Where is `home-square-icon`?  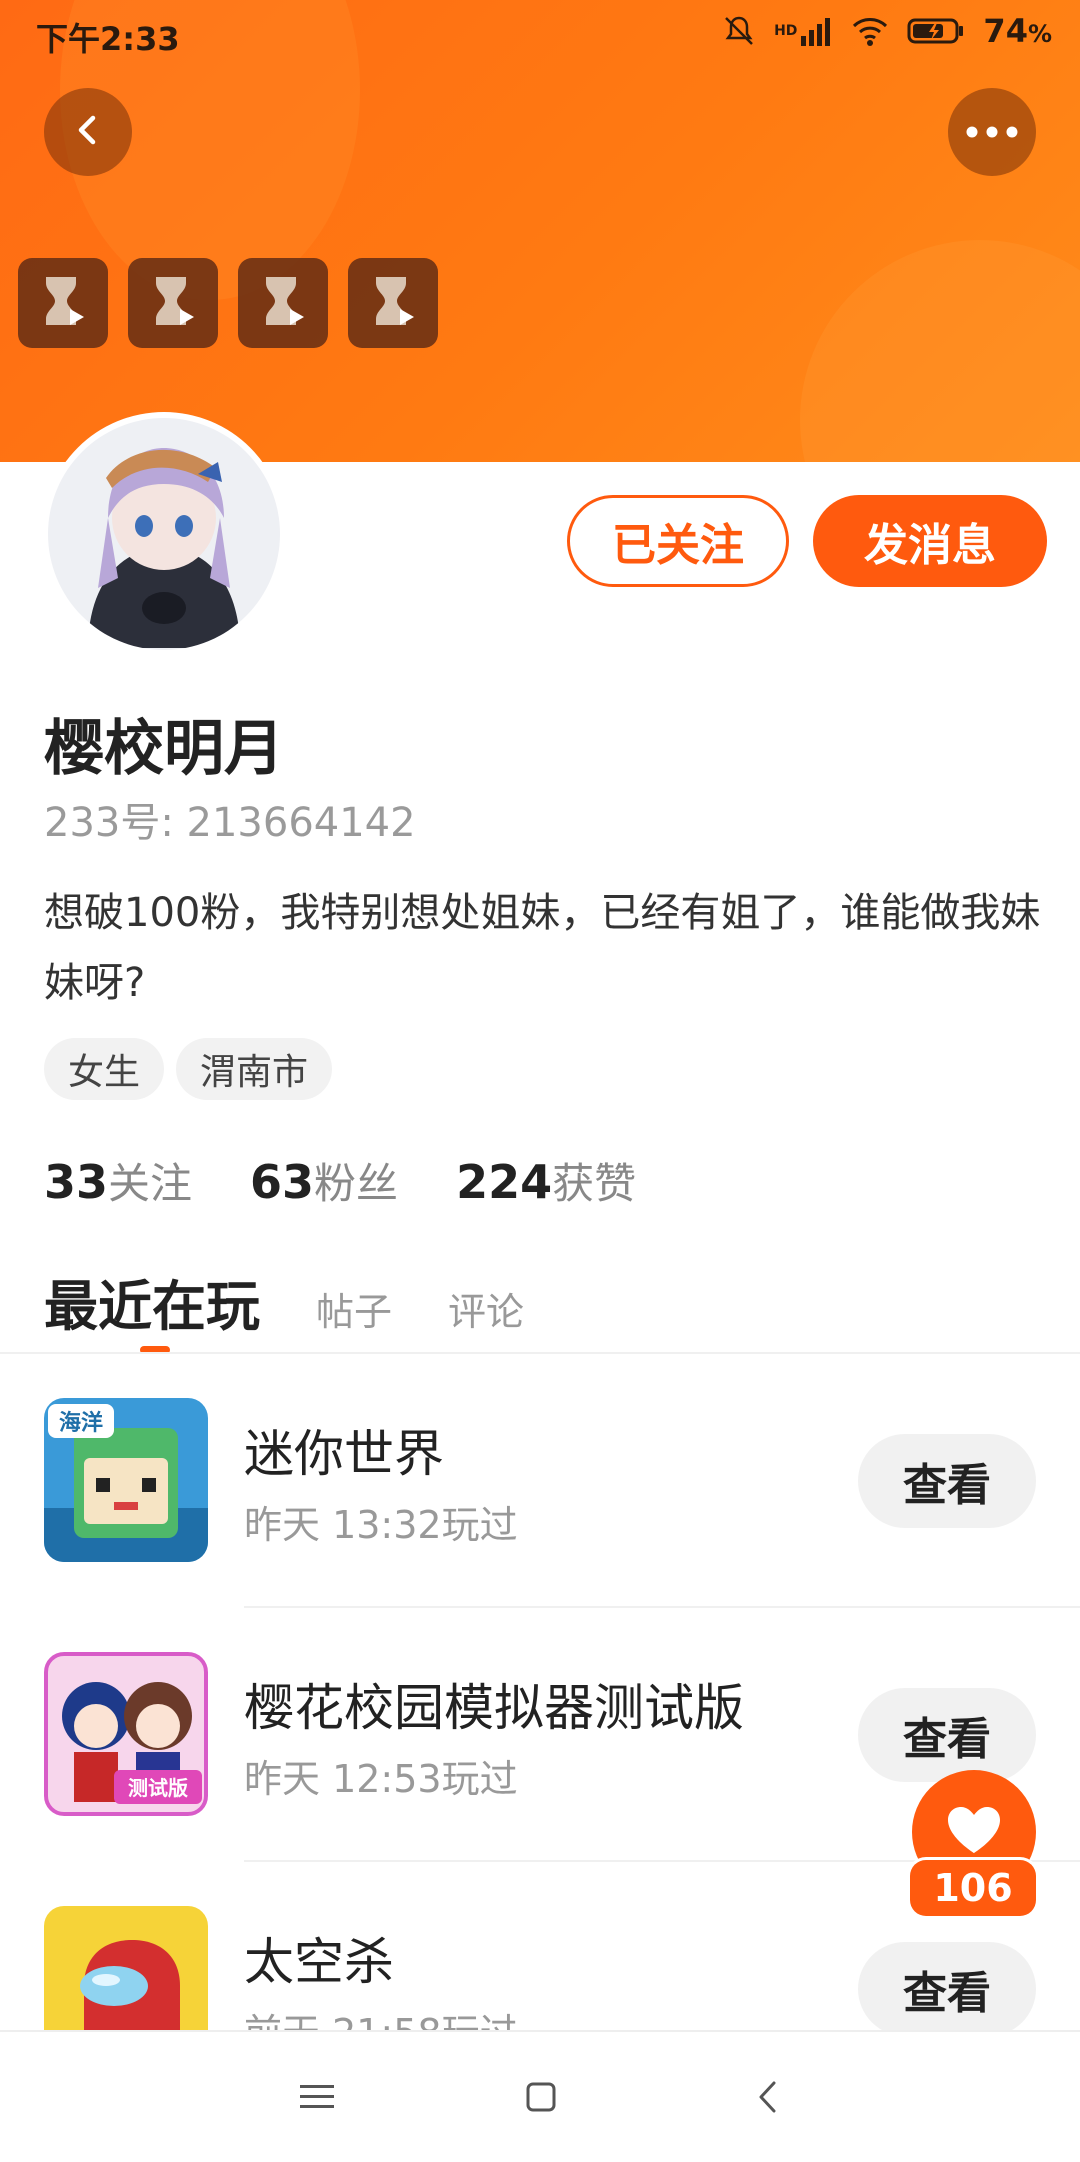 home-square-icon is located at coordinates (541, 2097).